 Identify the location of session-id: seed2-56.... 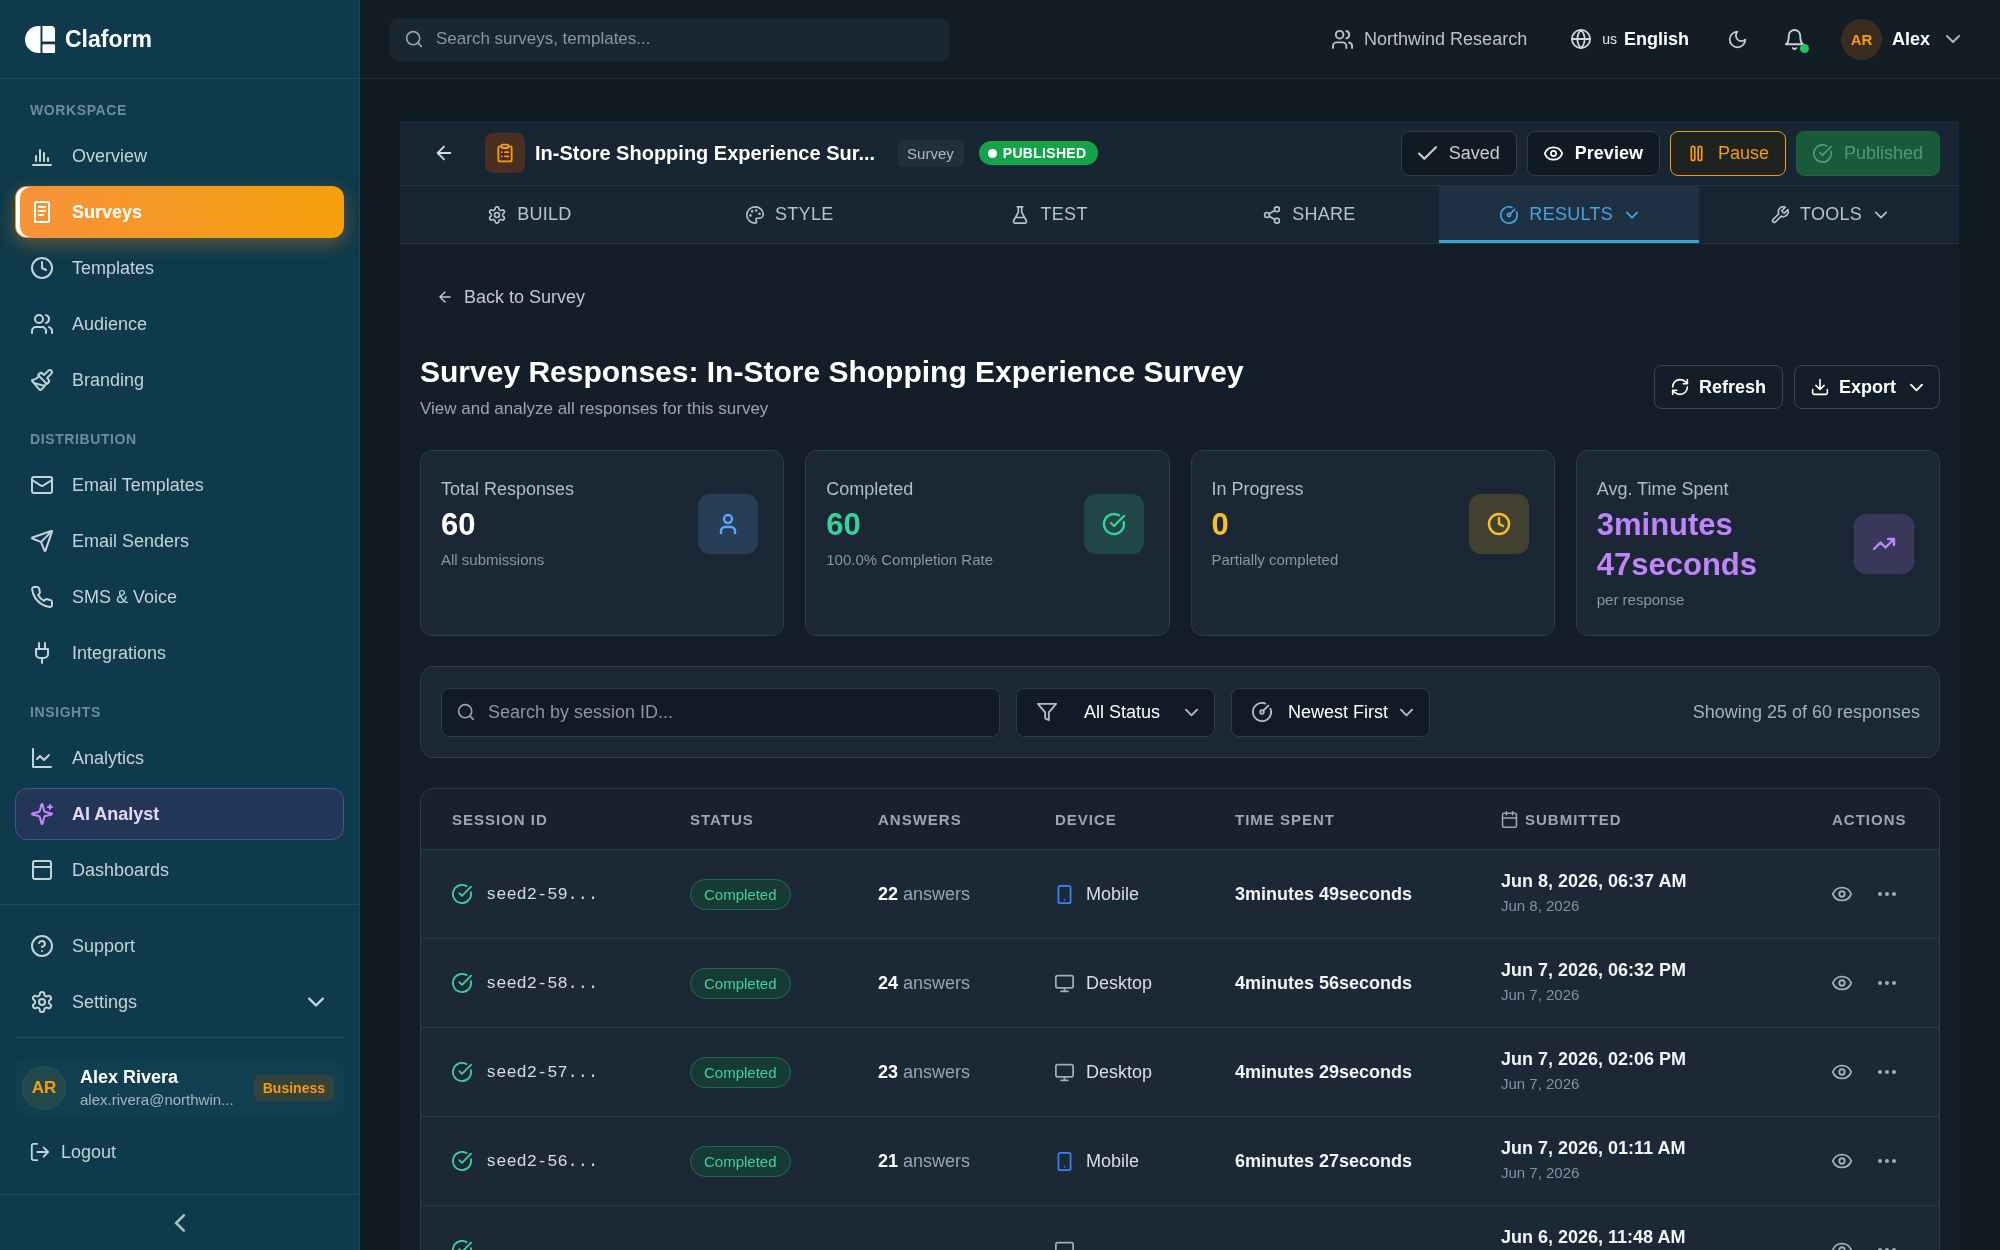
(542, 1161).